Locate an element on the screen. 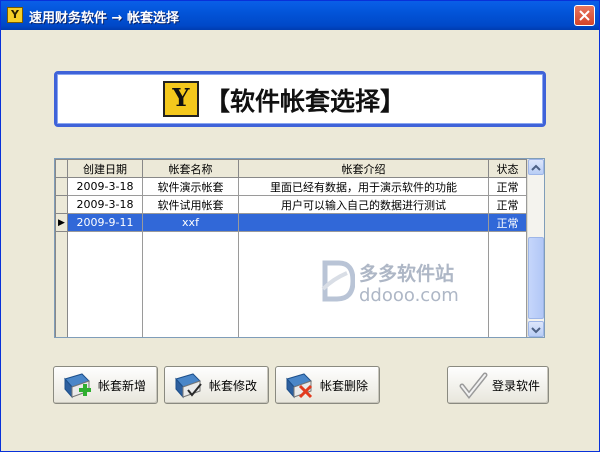  row-indicator-header is located at coordinates (61, 168).